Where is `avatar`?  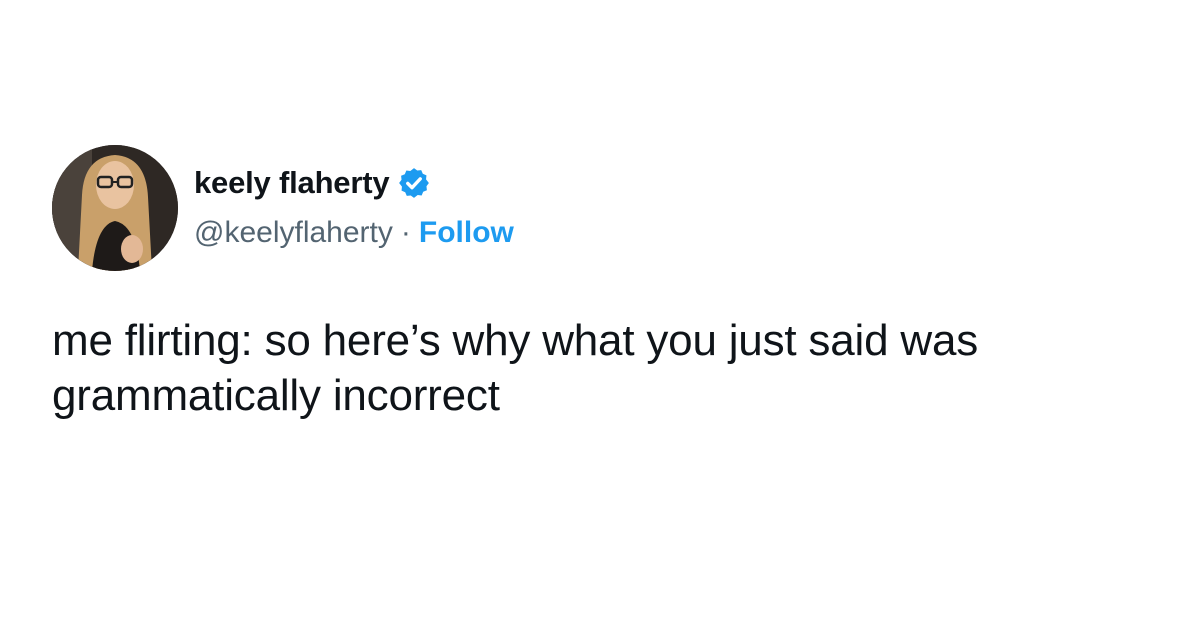
avatar is located at coordinates (115, 208).